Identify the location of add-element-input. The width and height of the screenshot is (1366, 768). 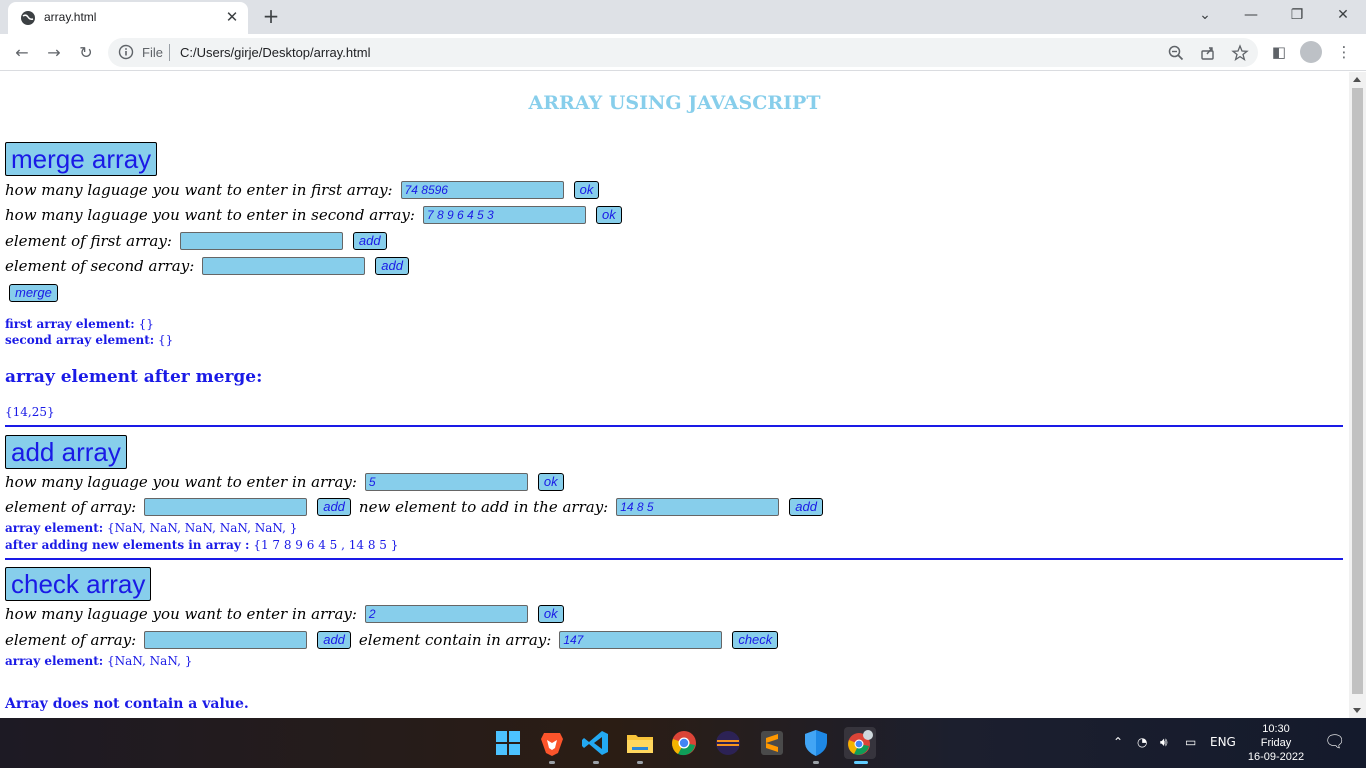
(226, 507).